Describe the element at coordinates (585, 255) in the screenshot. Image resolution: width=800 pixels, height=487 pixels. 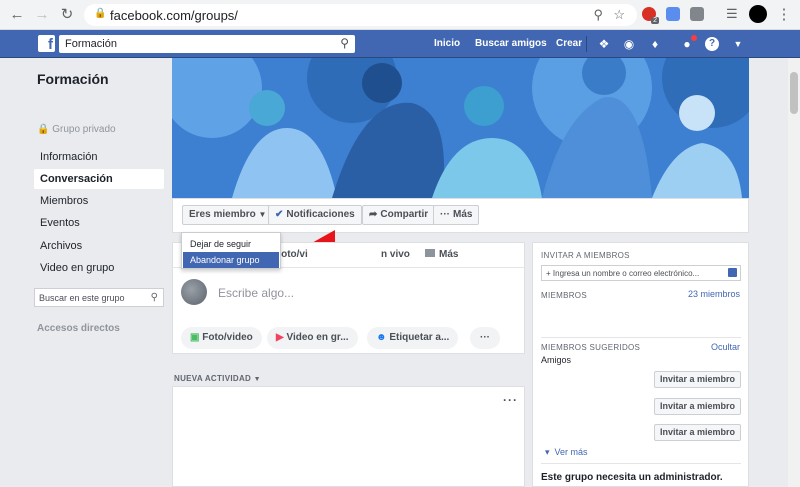
I see `invite-header: INVITAR A MIEMBROS` at that location.